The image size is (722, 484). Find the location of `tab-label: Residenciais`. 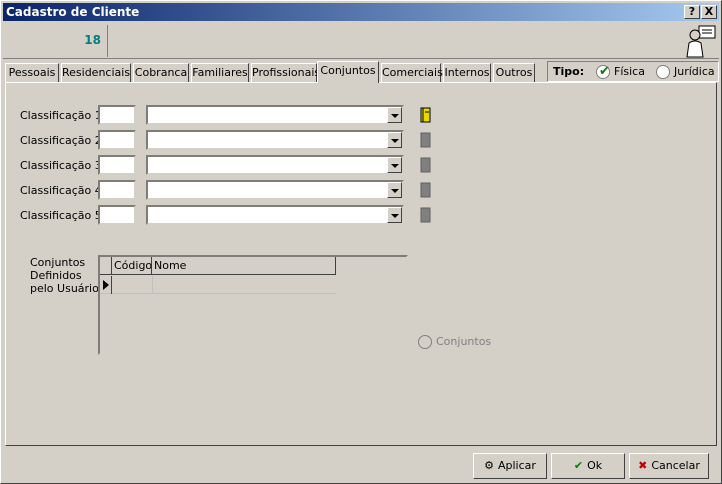

tab-label: Residenciais is located at coordinates (96, 72).